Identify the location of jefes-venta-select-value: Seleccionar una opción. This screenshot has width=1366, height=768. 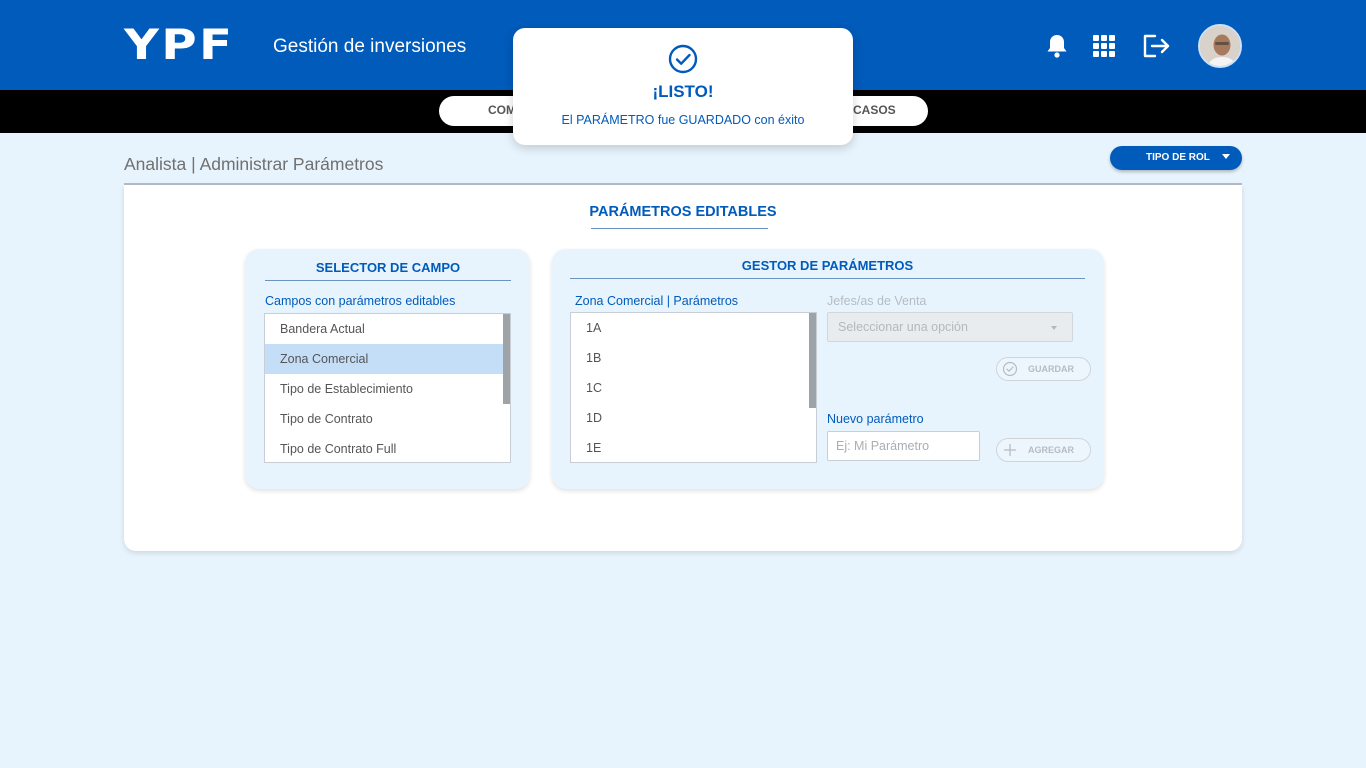
(903, 327).